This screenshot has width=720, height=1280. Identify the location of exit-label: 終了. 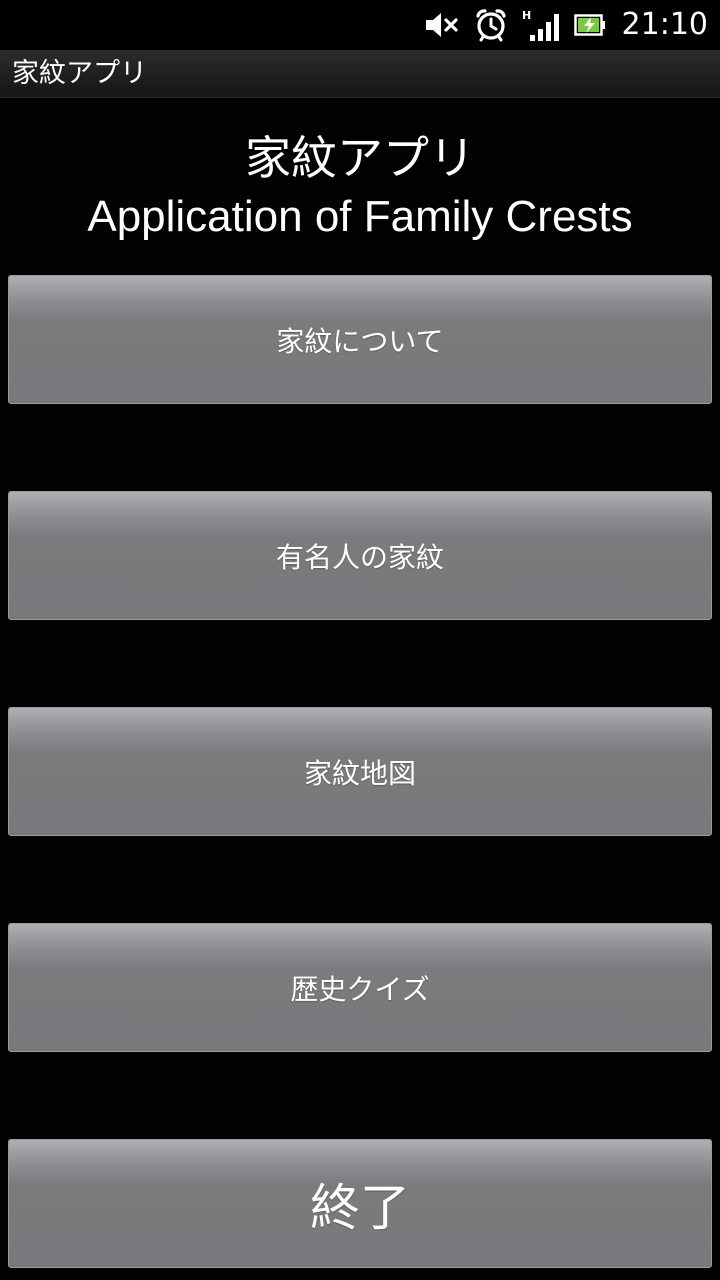
(360, 1207).